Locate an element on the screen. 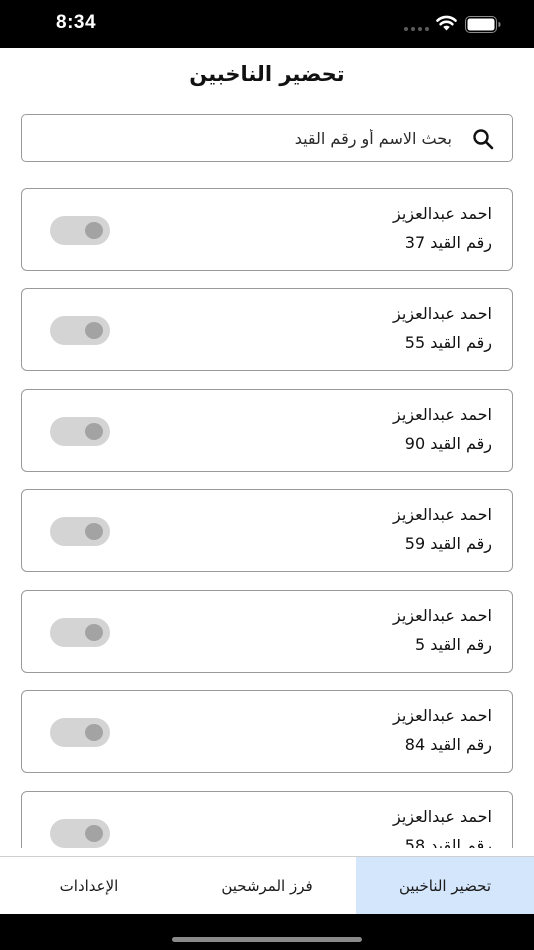  voter-card: احمد عبدالعزيز رقم القيد 90 is located at coordinates (267, 430).